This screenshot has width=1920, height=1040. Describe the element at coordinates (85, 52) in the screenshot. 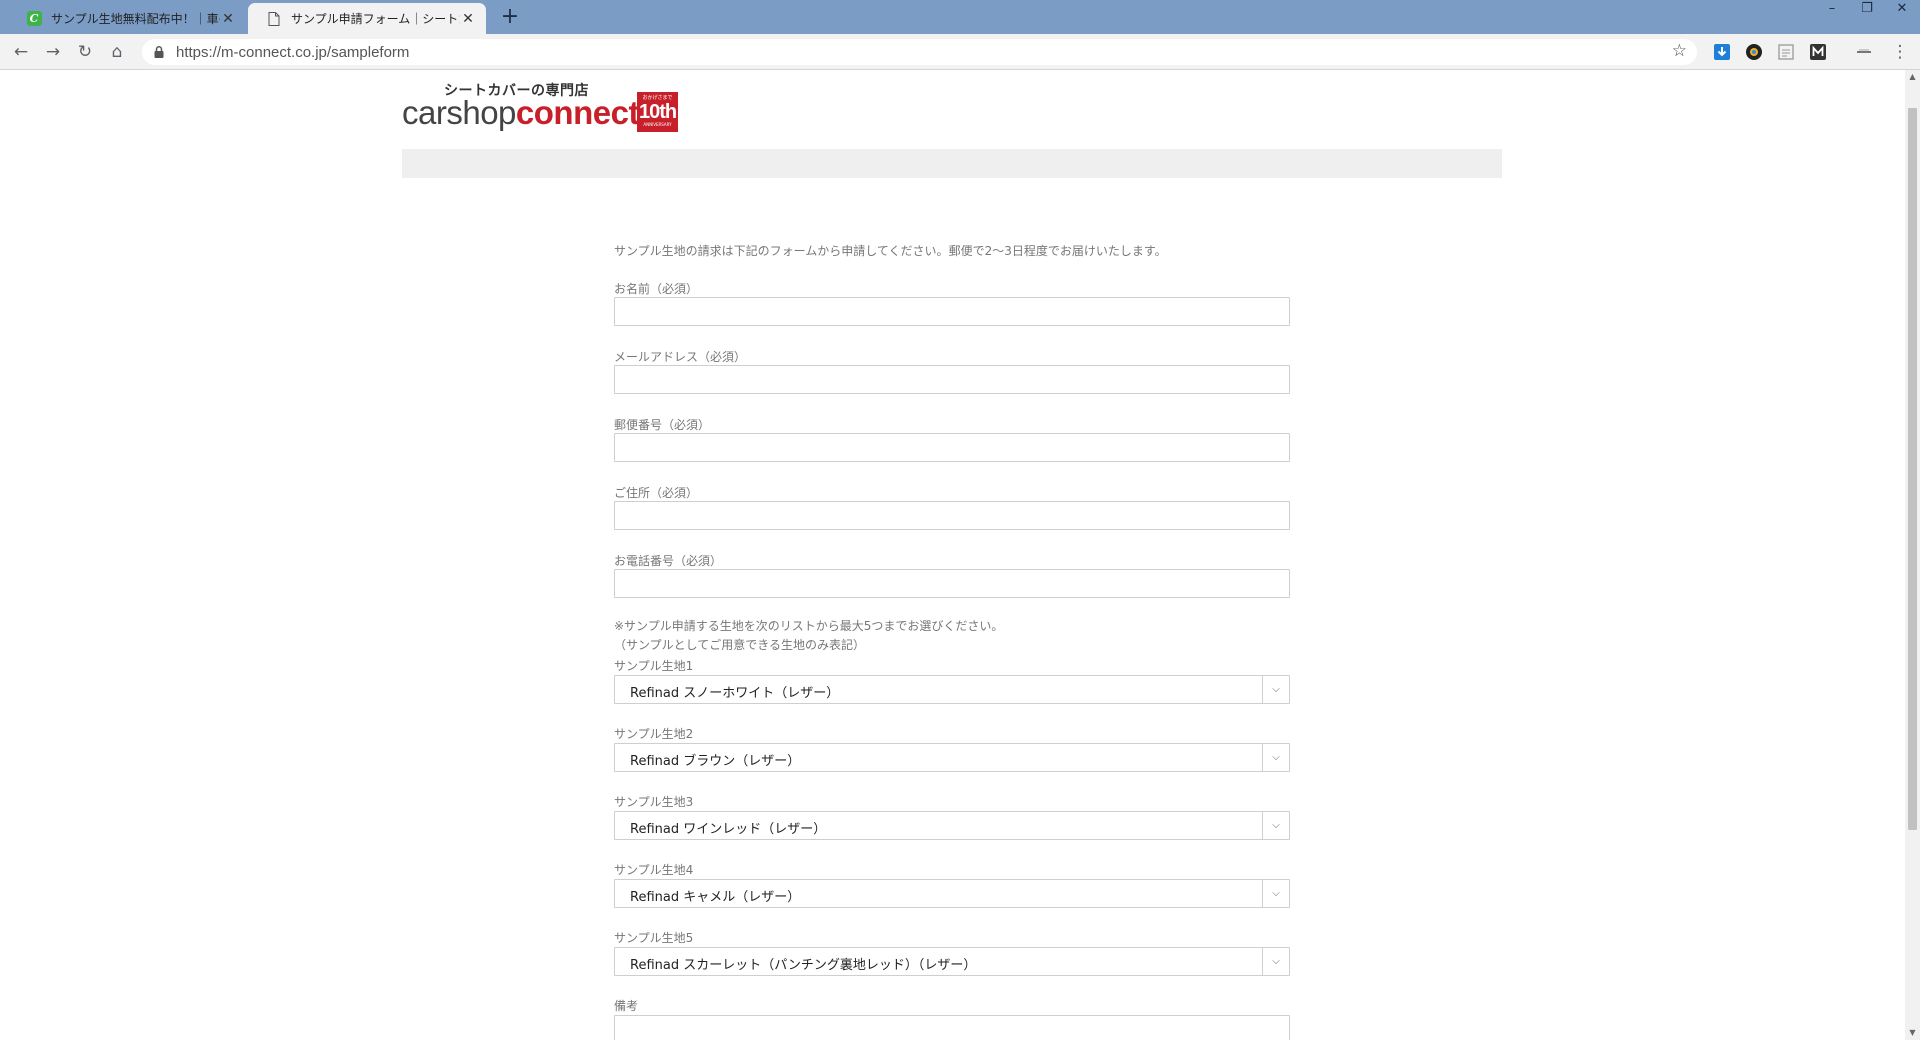

I see `reload-icon: ↻` at that location.